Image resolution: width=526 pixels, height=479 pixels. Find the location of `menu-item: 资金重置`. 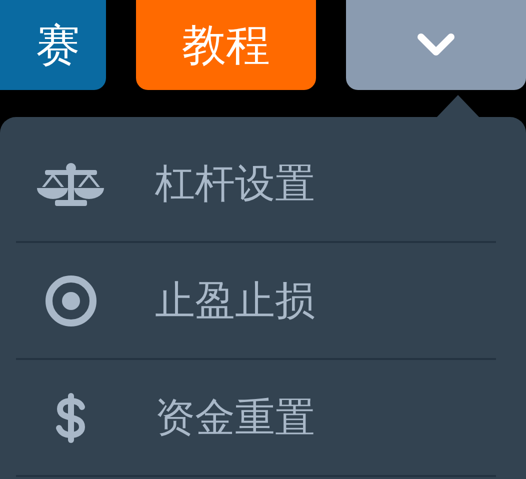

menu-item: 资金重置 is located at coordinates (235, 417).